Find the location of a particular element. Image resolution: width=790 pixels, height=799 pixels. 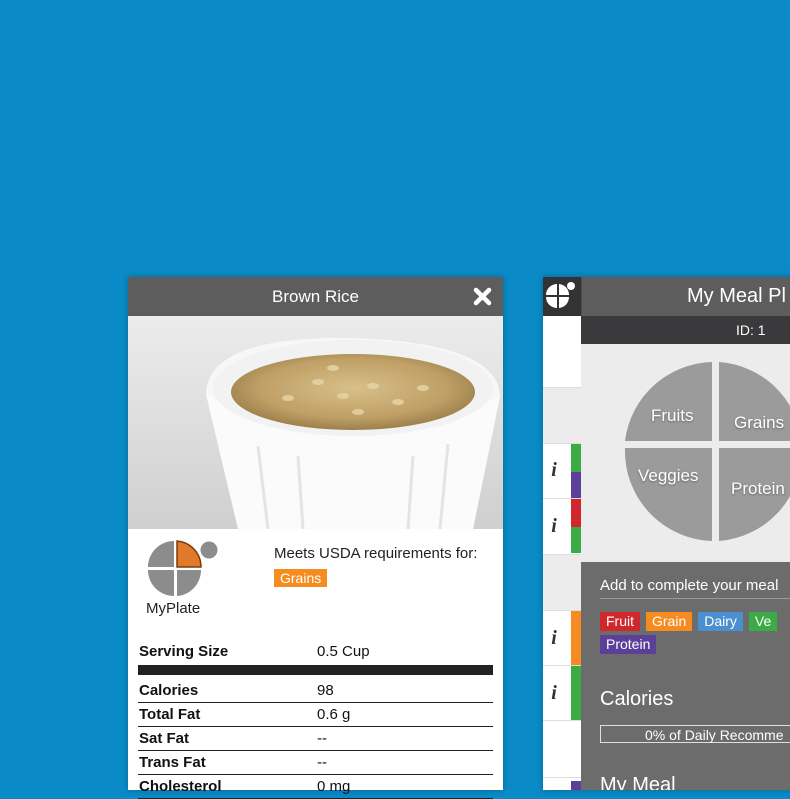

calories-title: Calories is located at coordinates (637, 699).